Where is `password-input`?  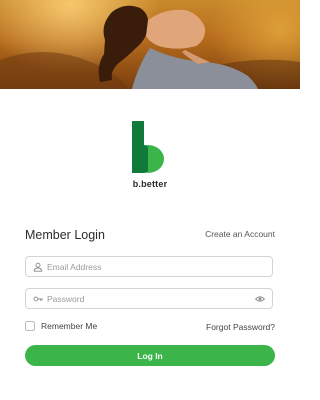 password-input is located at coordinates (147, 298).